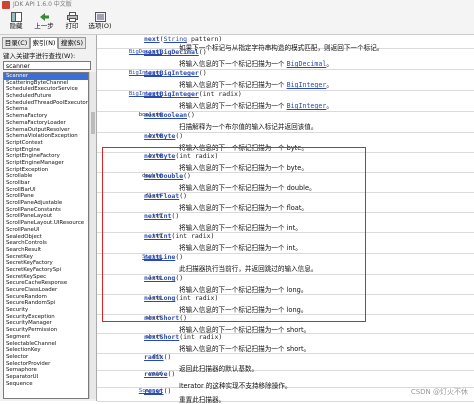  What do you see at coordinates (93, 123) in the screenshot?
I see `scrollbar-thumb` at bounding box center [93, 123].